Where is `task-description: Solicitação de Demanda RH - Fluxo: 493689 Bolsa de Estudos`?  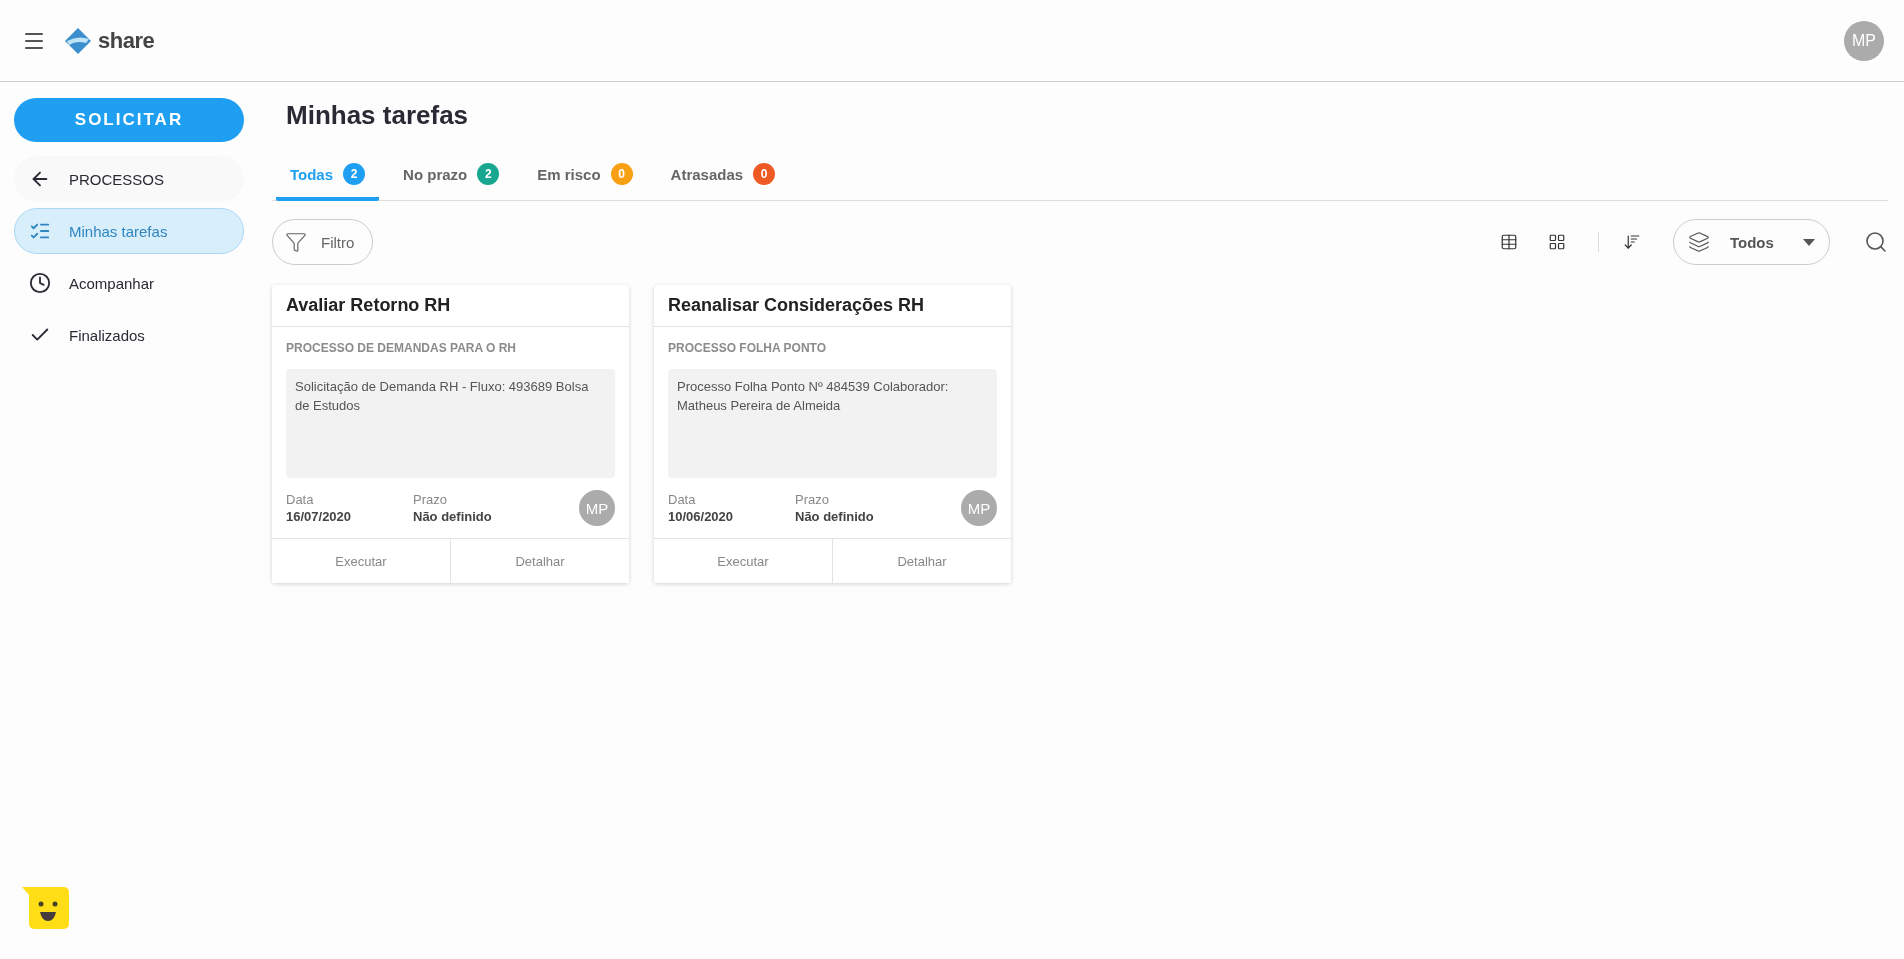 task-description: Solicitação de Demanda RH - Fluxo: 493689 Bolsa de Estudos is located at coordinates (450, 423).